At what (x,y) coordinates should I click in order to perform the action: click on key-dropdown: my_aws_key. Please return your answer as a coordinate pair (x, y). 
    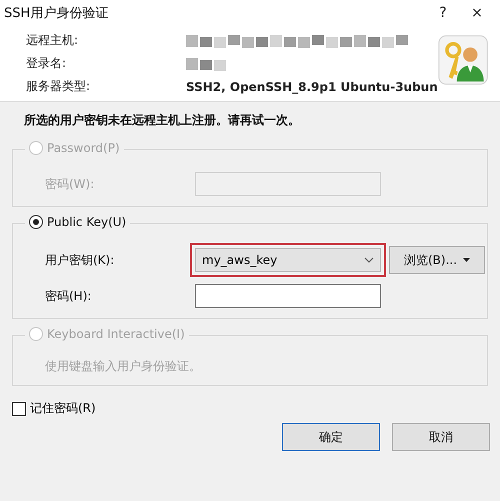
    Looking at the image, I should click on (288, 260).